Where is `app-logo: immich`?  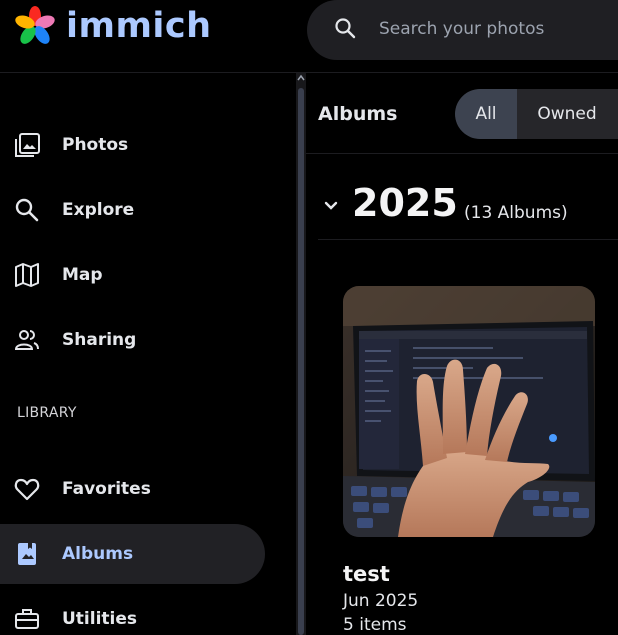 app-logo: immich is located at coordinates (112, 26).